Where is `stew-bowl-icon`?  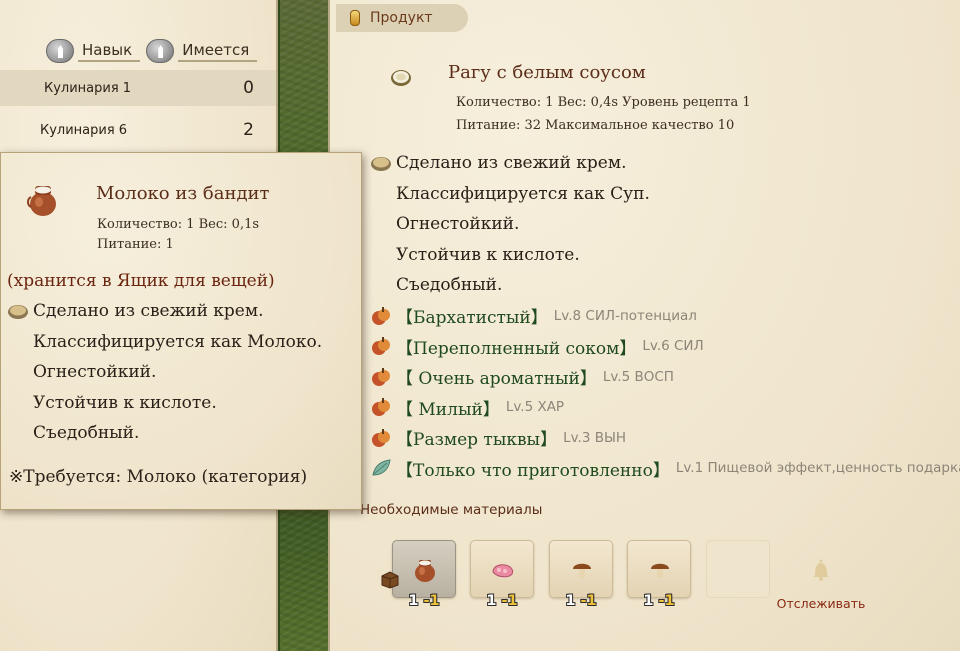 stew-bowl-icon is located at coordinates (401, 78).